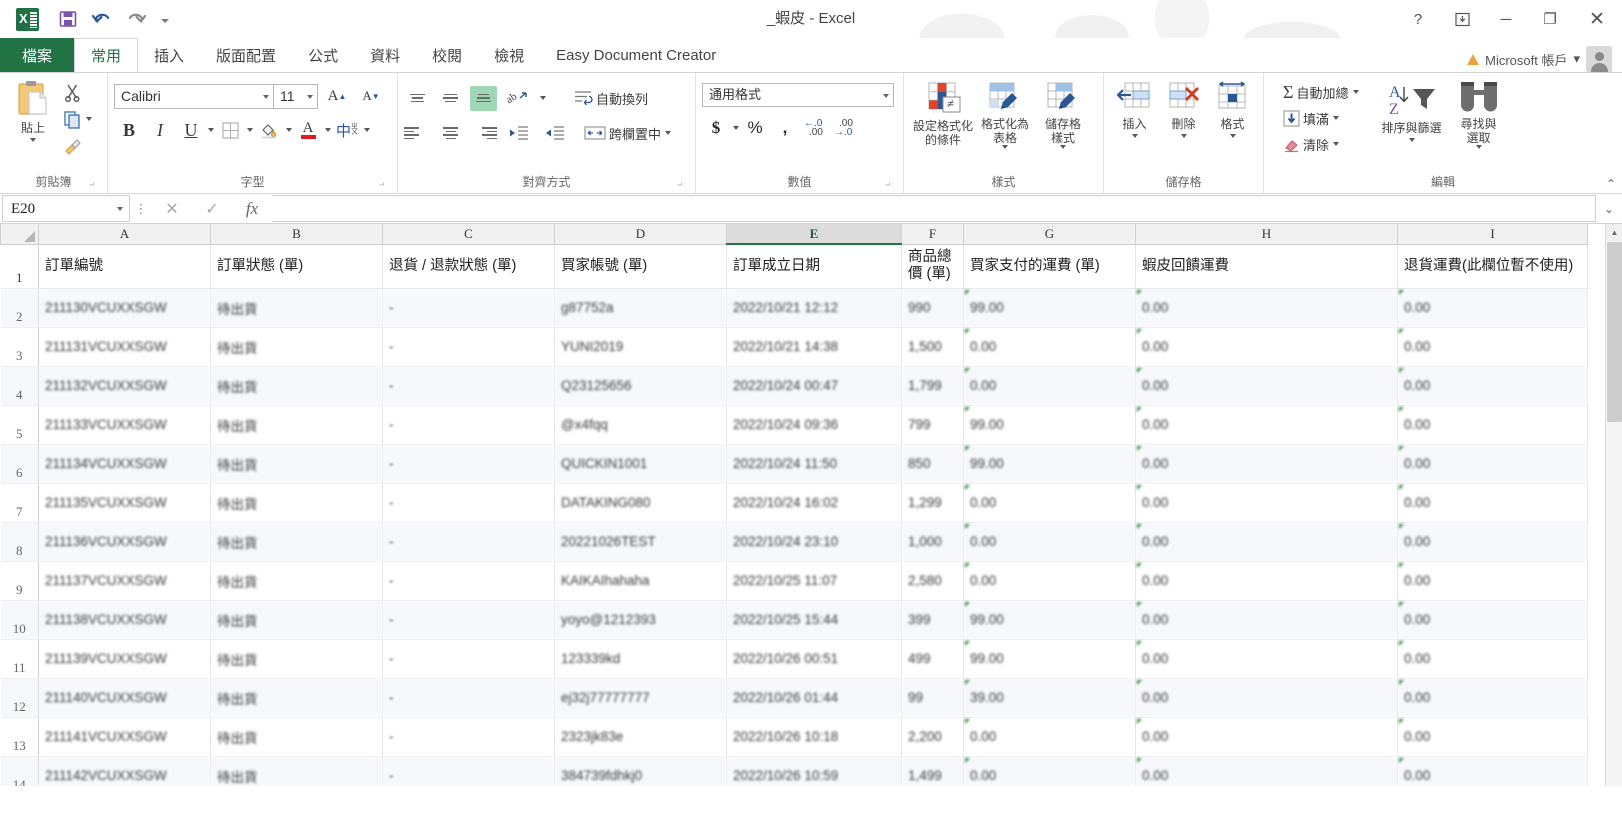  What do you see at coordinates (296, 659) in the screenshot?
I see `cell-b11: 待出貨` at bounding box center [296, 659].